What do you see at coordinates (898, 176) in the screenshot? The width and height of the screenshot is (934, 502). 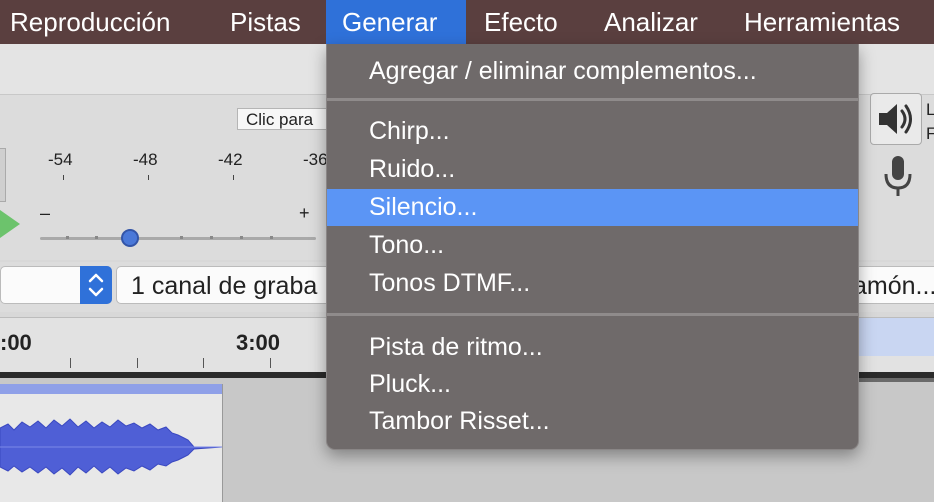 I see `microphone-icon` at bounding box center [898, 176].